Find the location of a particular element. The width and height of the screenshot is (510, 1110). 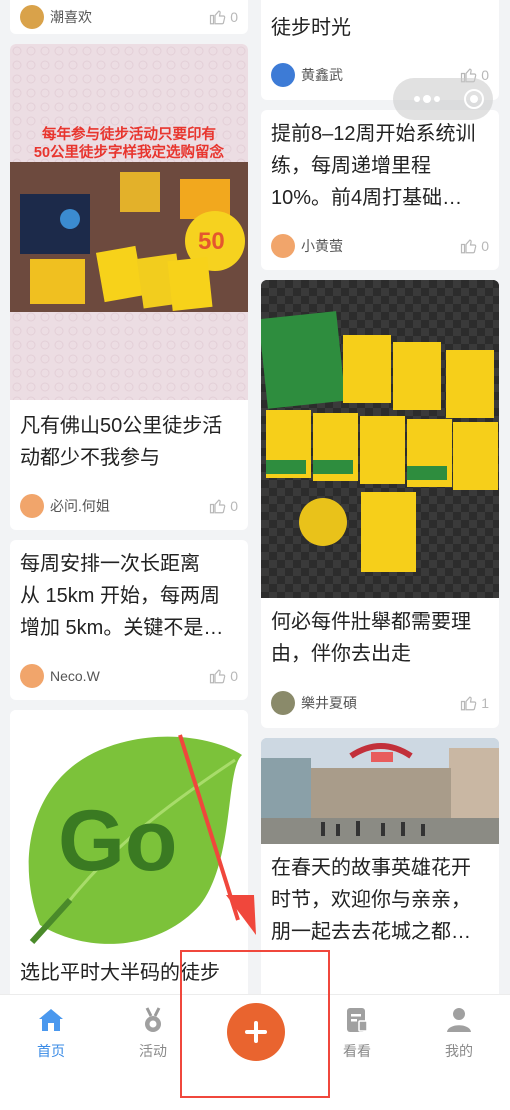

highlight-box is located at coordinates (255, 1024).